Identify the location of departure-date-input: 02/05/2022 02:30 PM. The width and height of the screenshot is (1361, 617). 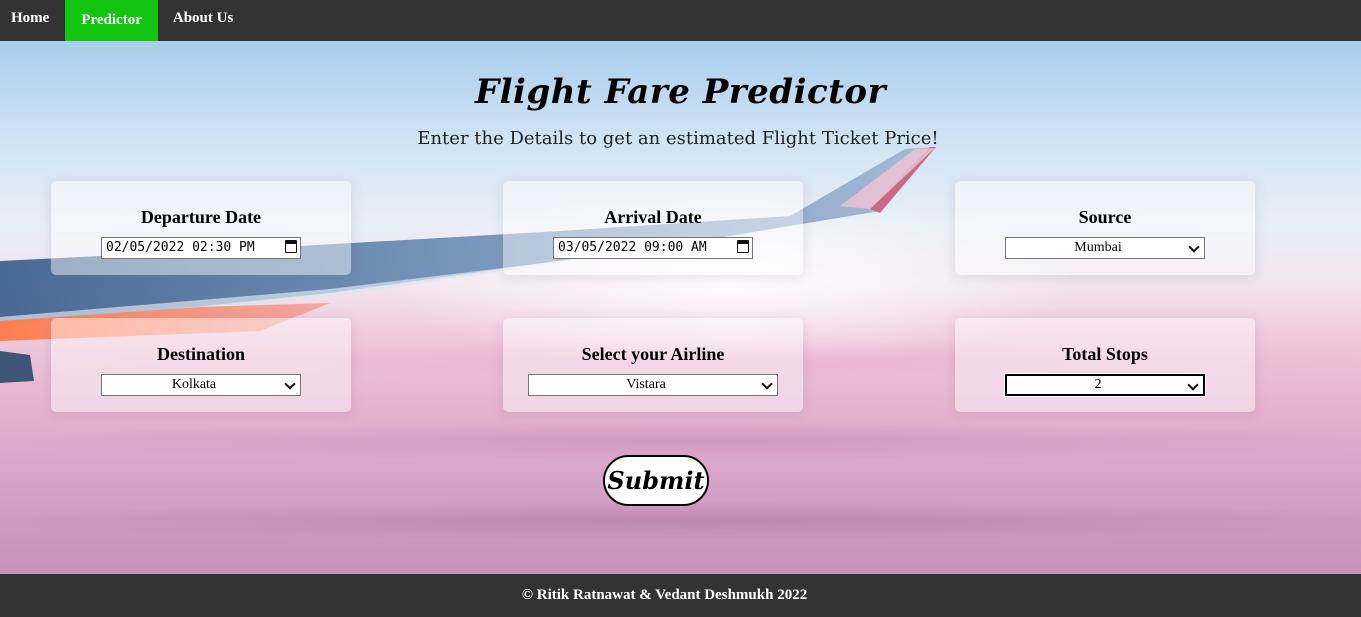
(201, 248).